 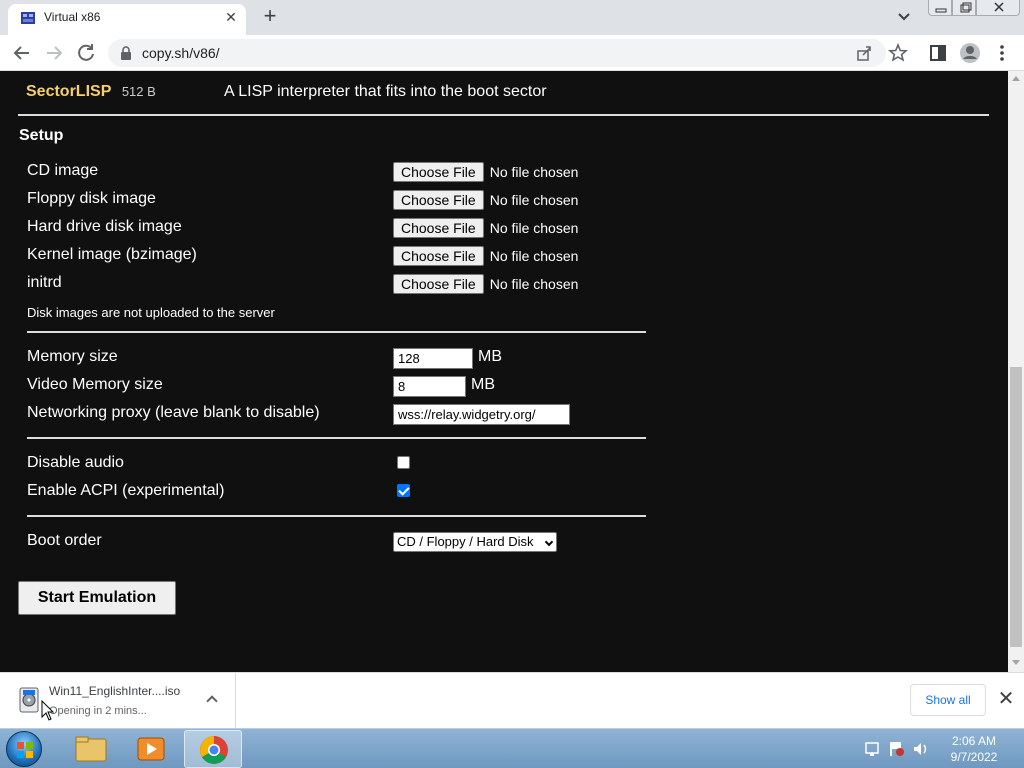 I want to click on boot-order-value: CD / Floppy / Hard Disk, so click(x=465, y=541).